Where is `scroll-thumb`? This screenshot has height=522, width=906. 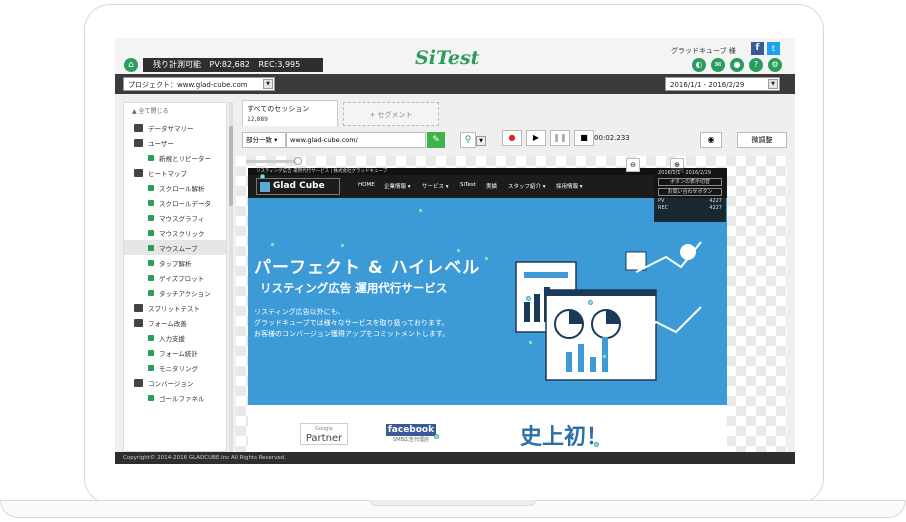
scroll-thumb is located at coordinates (231, 166).